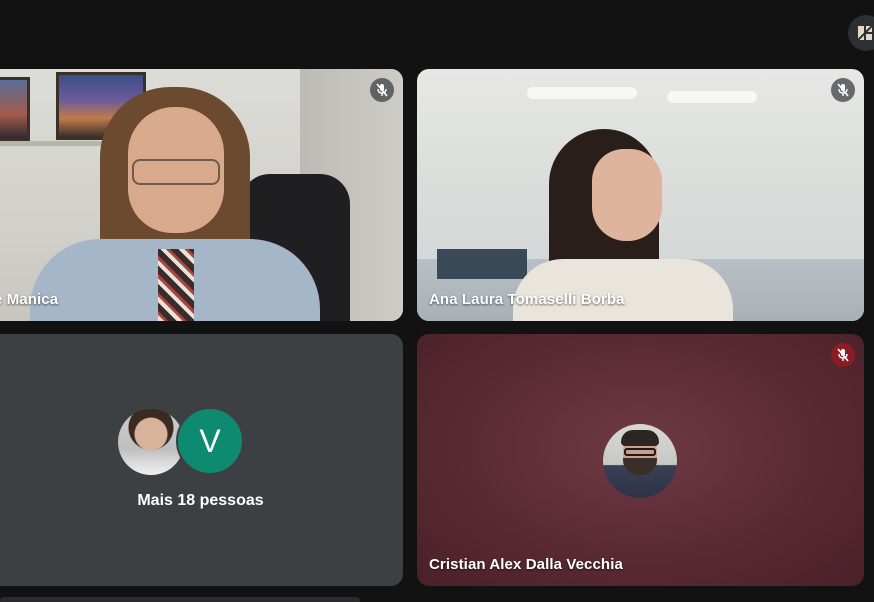 The width and height of the screenshot is (874, 602). I want to click on bottom-bar, so click(180, 599).